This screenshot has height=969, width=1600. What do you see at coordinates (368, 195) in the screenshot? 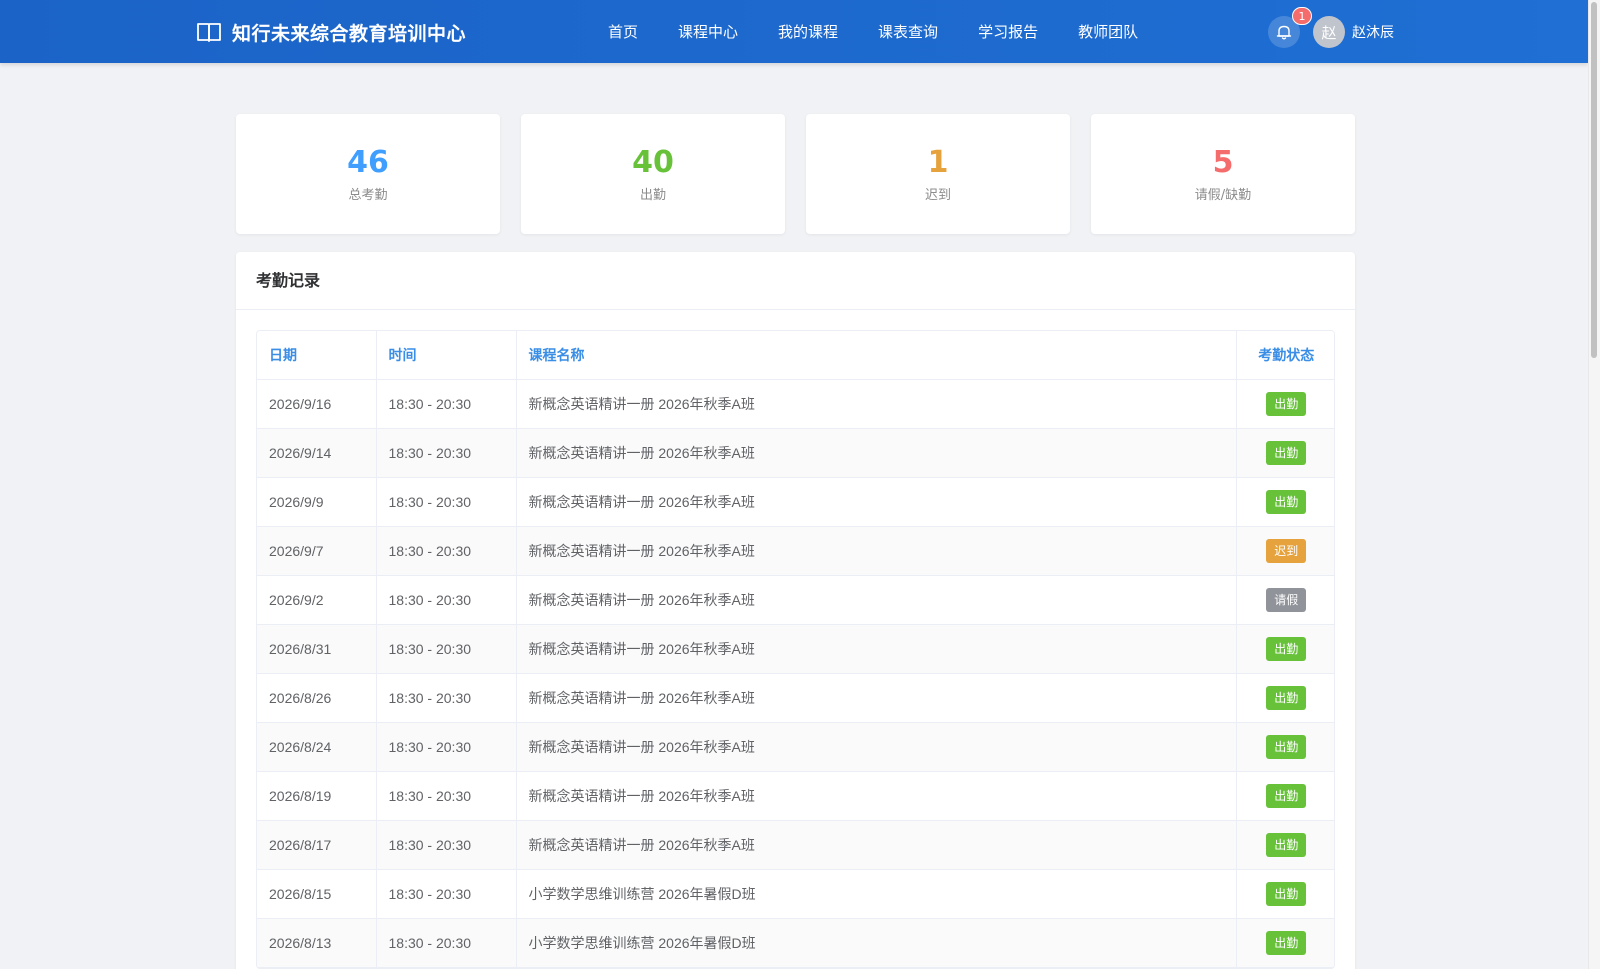
I see `stat-label-total: 总考勤` at bounding box center [368, 195].